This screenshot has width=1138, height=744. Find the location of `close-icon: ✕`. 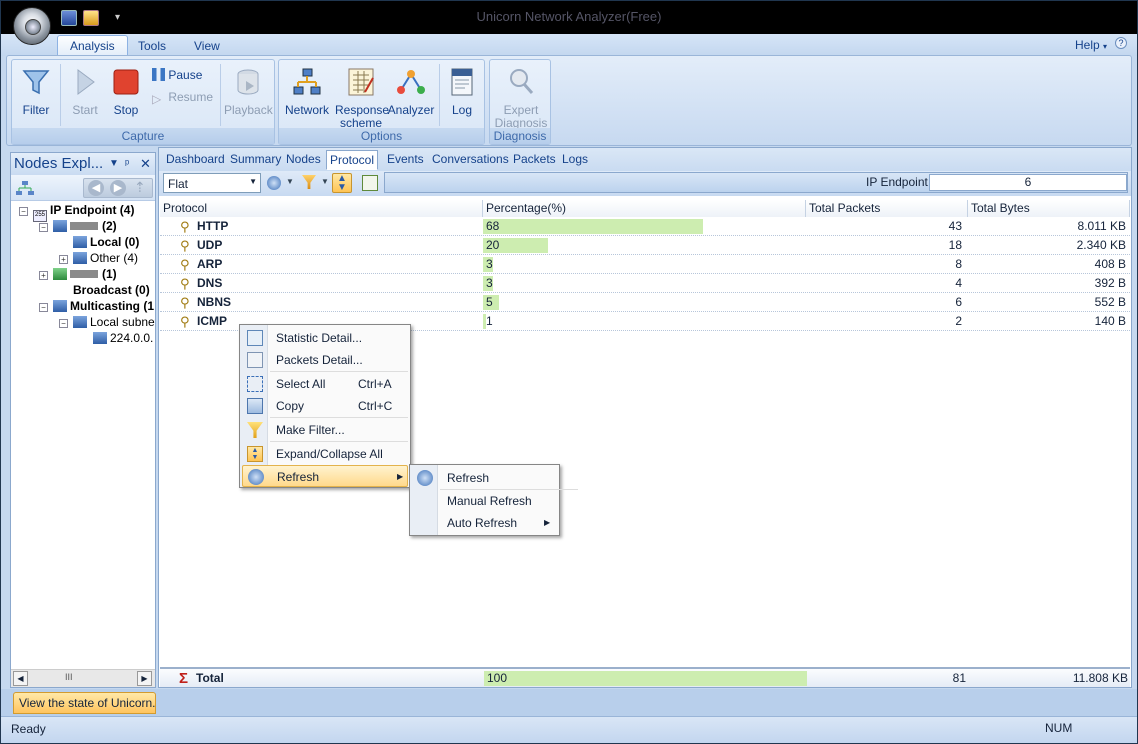

close-icon: ✕ is located at coordinates (145, 164).